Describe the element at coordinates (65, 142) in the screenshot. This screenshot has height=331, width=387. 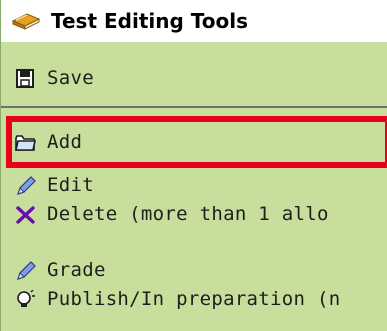
I see `menu-item-label: Add` at that location.